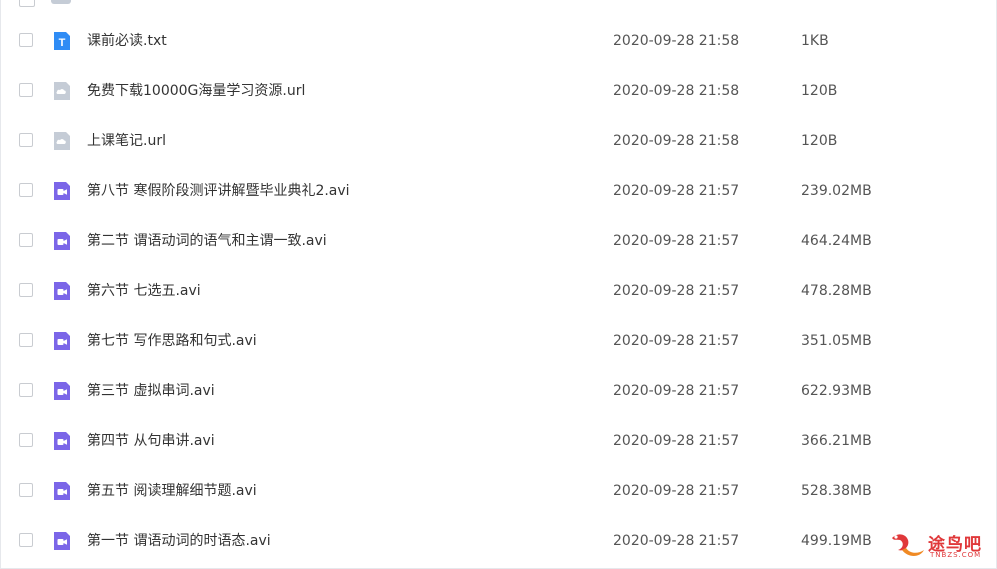 The image size is (997, 569). What do you see at coordinates (498, 8) in the screenshot?
I see `partial-row` at bounding box center [498, 8].